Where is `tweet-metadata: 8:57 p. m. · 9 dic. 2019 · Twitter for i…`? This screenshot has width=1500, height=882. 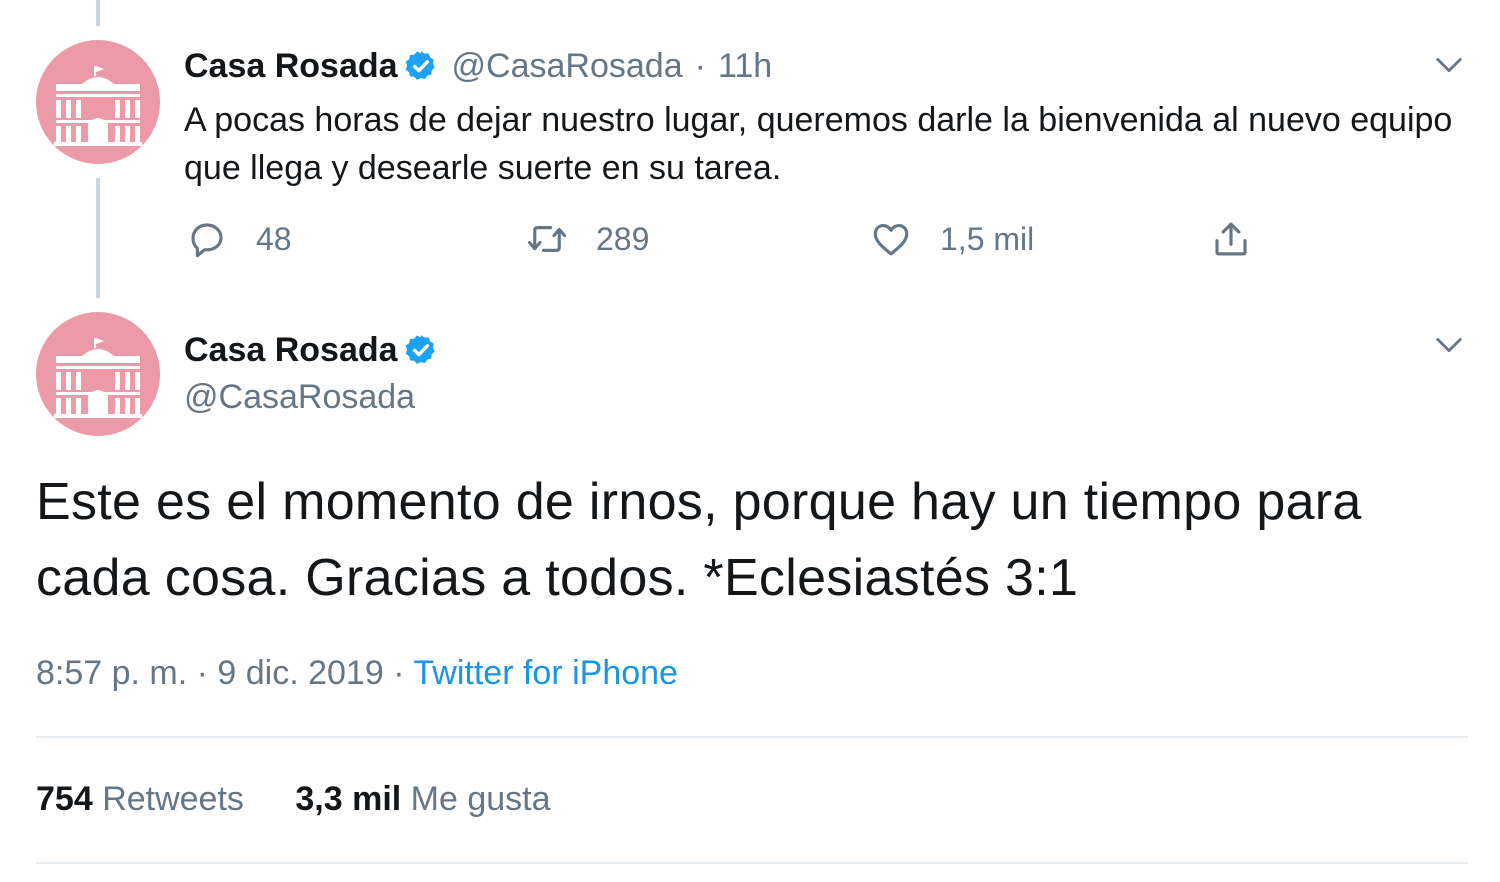 tweet-metadata: 8:57 p. m. · 9 dic. 2019 · Twitter for i… is located at coordinates (357, 673).